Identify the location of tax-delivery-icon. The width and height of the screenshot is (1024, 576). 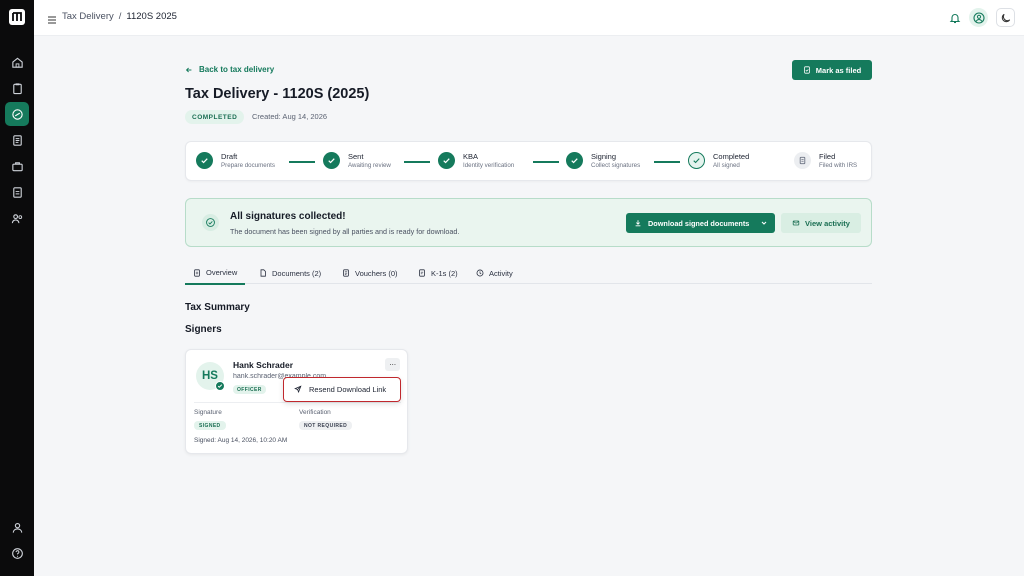
(17, 114).